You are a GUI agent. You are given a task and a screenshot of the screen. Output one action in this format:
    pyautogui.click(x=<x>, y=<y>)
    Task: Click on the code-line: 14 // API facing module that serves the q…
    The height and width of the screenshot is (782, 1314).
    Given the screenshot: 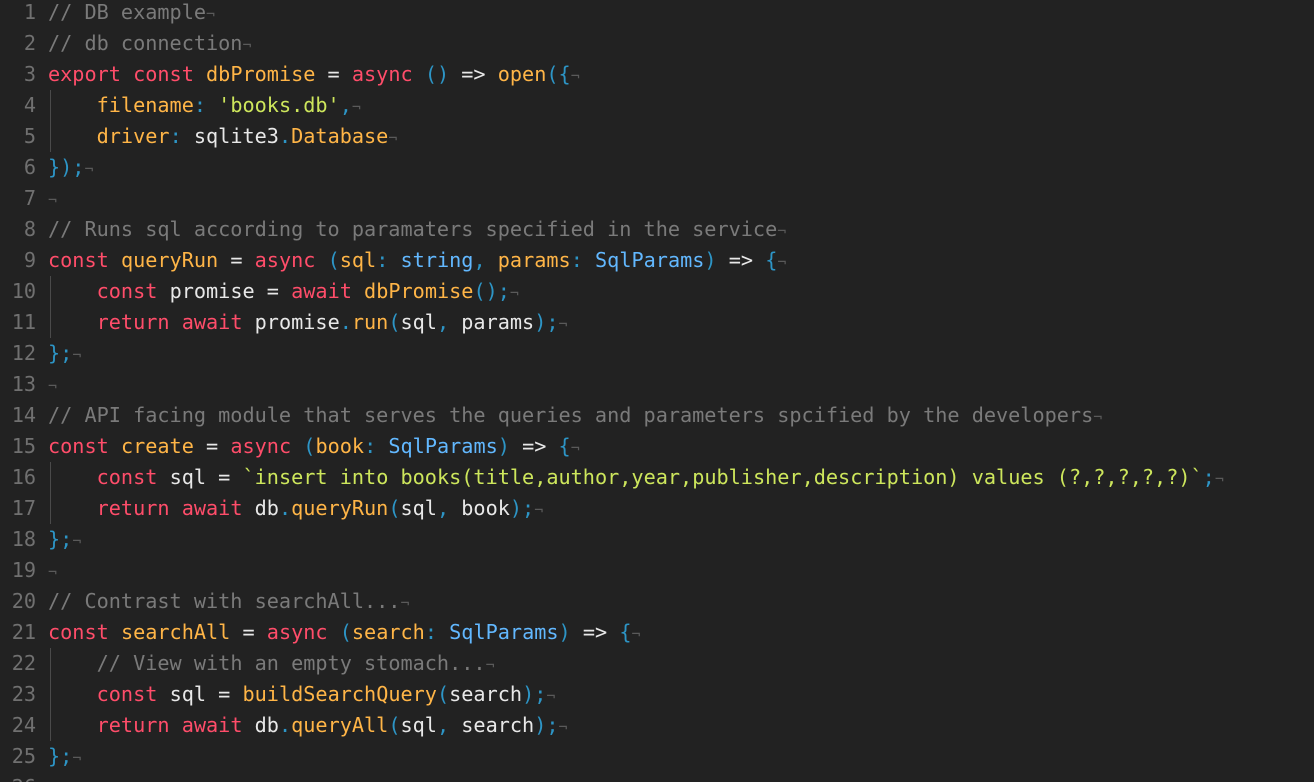 What is the action you would take?
    pyautogui.click(x=657, y=415)
    